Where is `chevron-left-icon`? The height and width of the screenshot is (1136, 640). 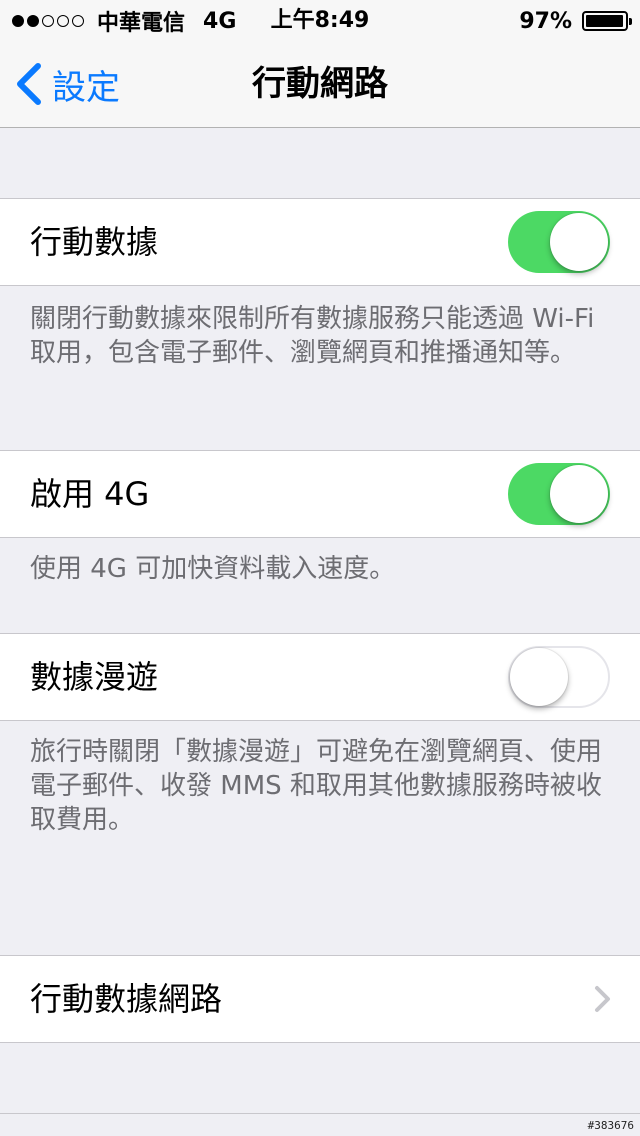
chevron-left-icon is located at coordinates (29, 84).